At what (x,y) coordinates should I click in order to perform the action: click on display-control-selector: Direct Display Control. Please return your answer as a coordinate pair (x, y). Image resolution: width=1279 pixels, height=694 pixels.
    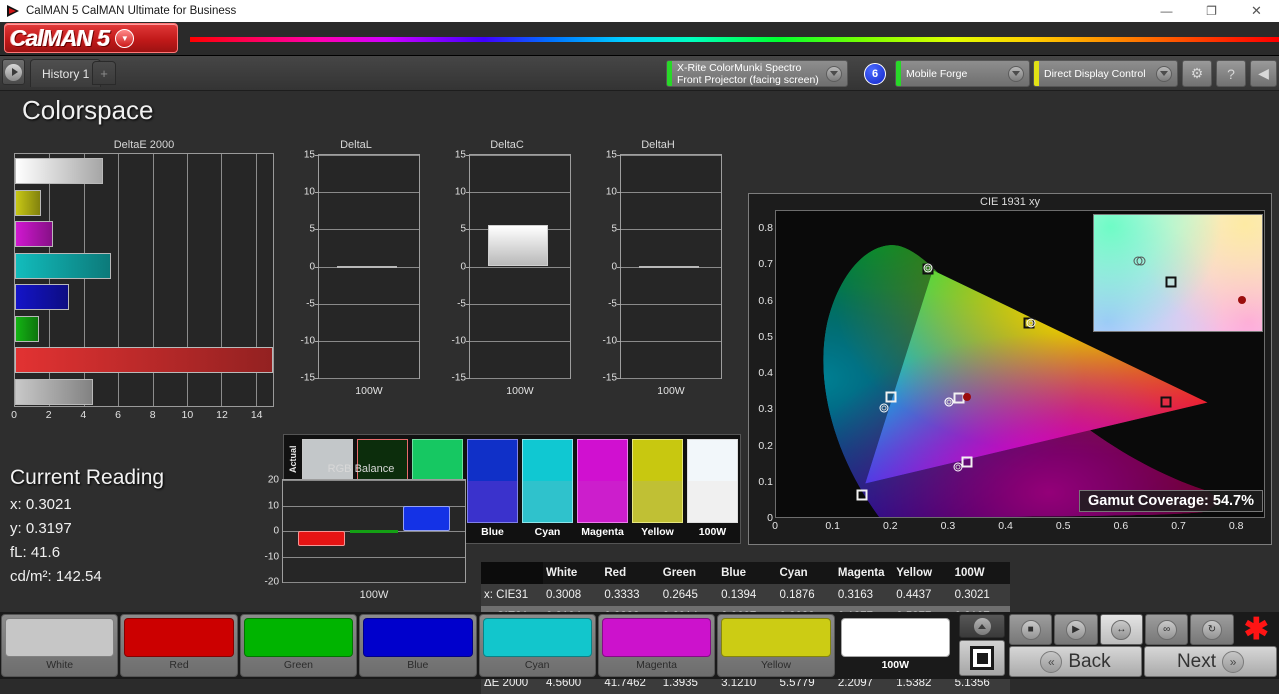
    Looking at the image, I should click on (1105, 73).